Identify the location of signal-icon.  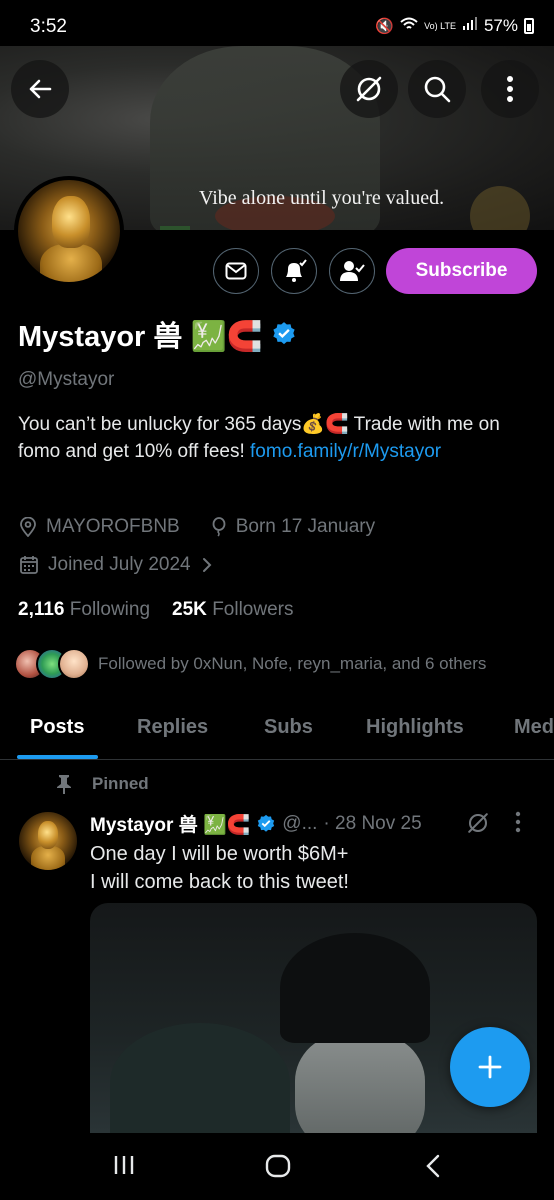
(470, 26).